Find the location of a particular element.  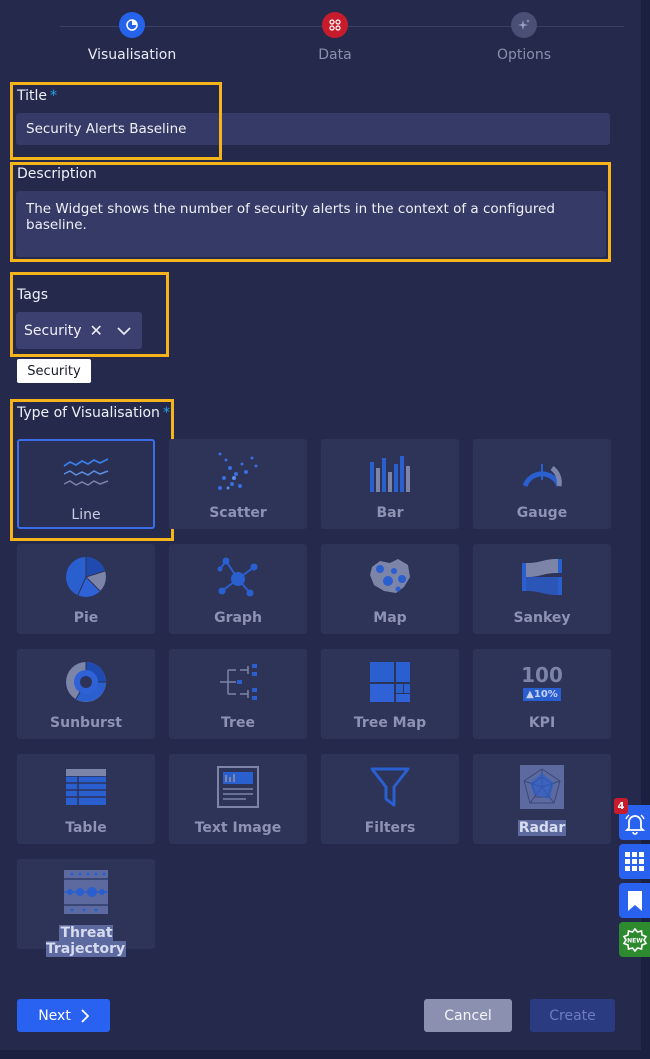

viz-tile-bar: Bar is located at coordinates (390, 484).